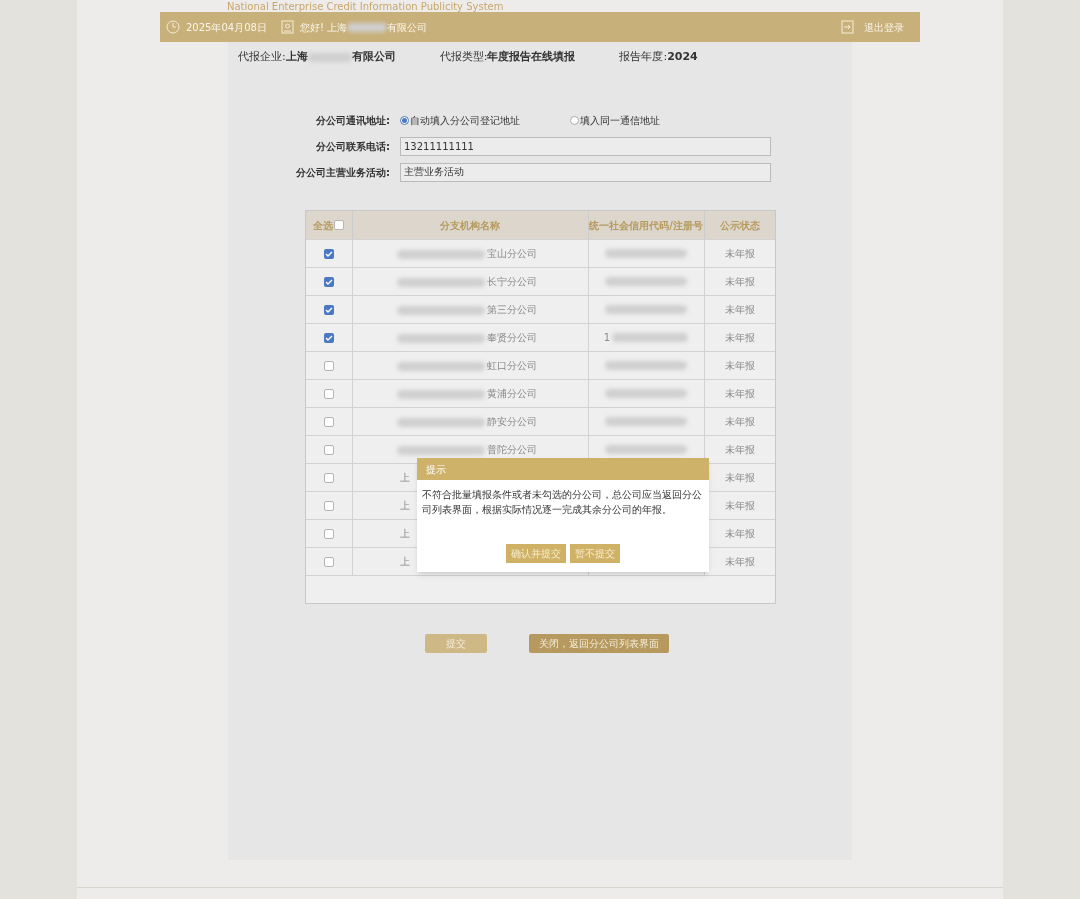 This screenshot has height=899, width=1080. Describe the element at coordinates (511, 310) in the screenshot. I see `table-cell-text: 第三分公司` at that location.